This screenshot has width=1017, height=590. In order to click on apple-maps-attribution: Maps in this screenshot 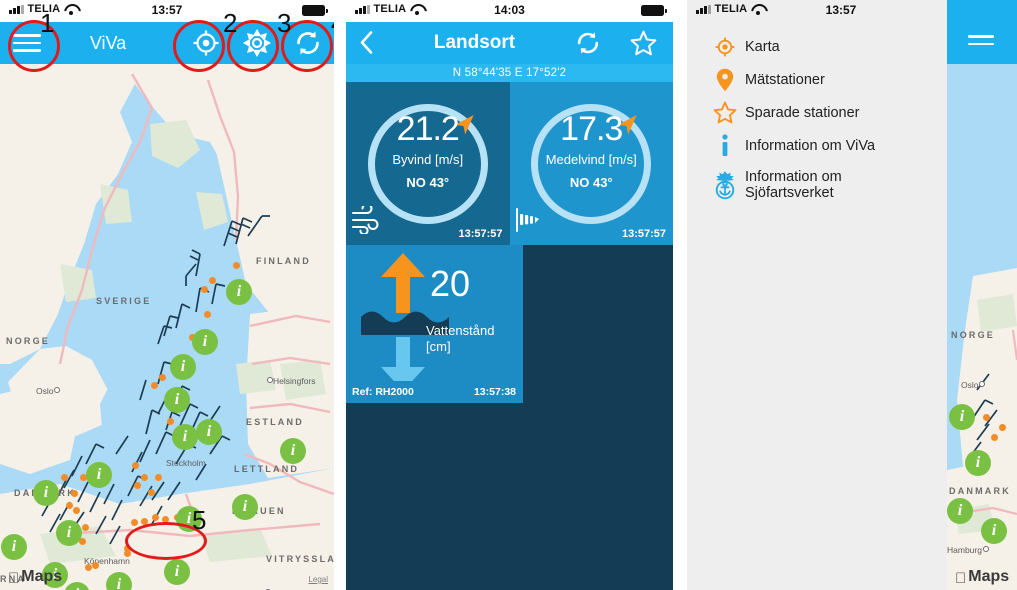, I will do `click(982, 577)`.